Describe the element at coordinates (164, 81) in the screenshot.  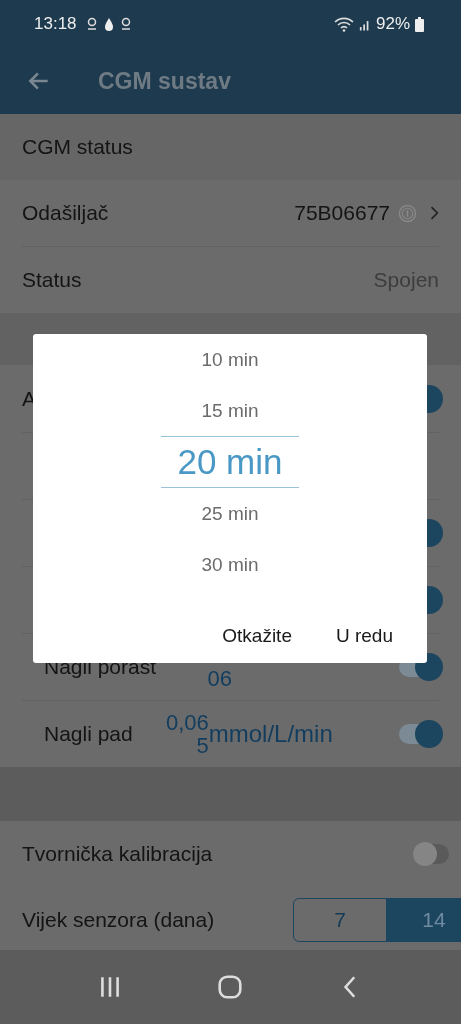
I see `screen-title: CGM sustav` at that location.